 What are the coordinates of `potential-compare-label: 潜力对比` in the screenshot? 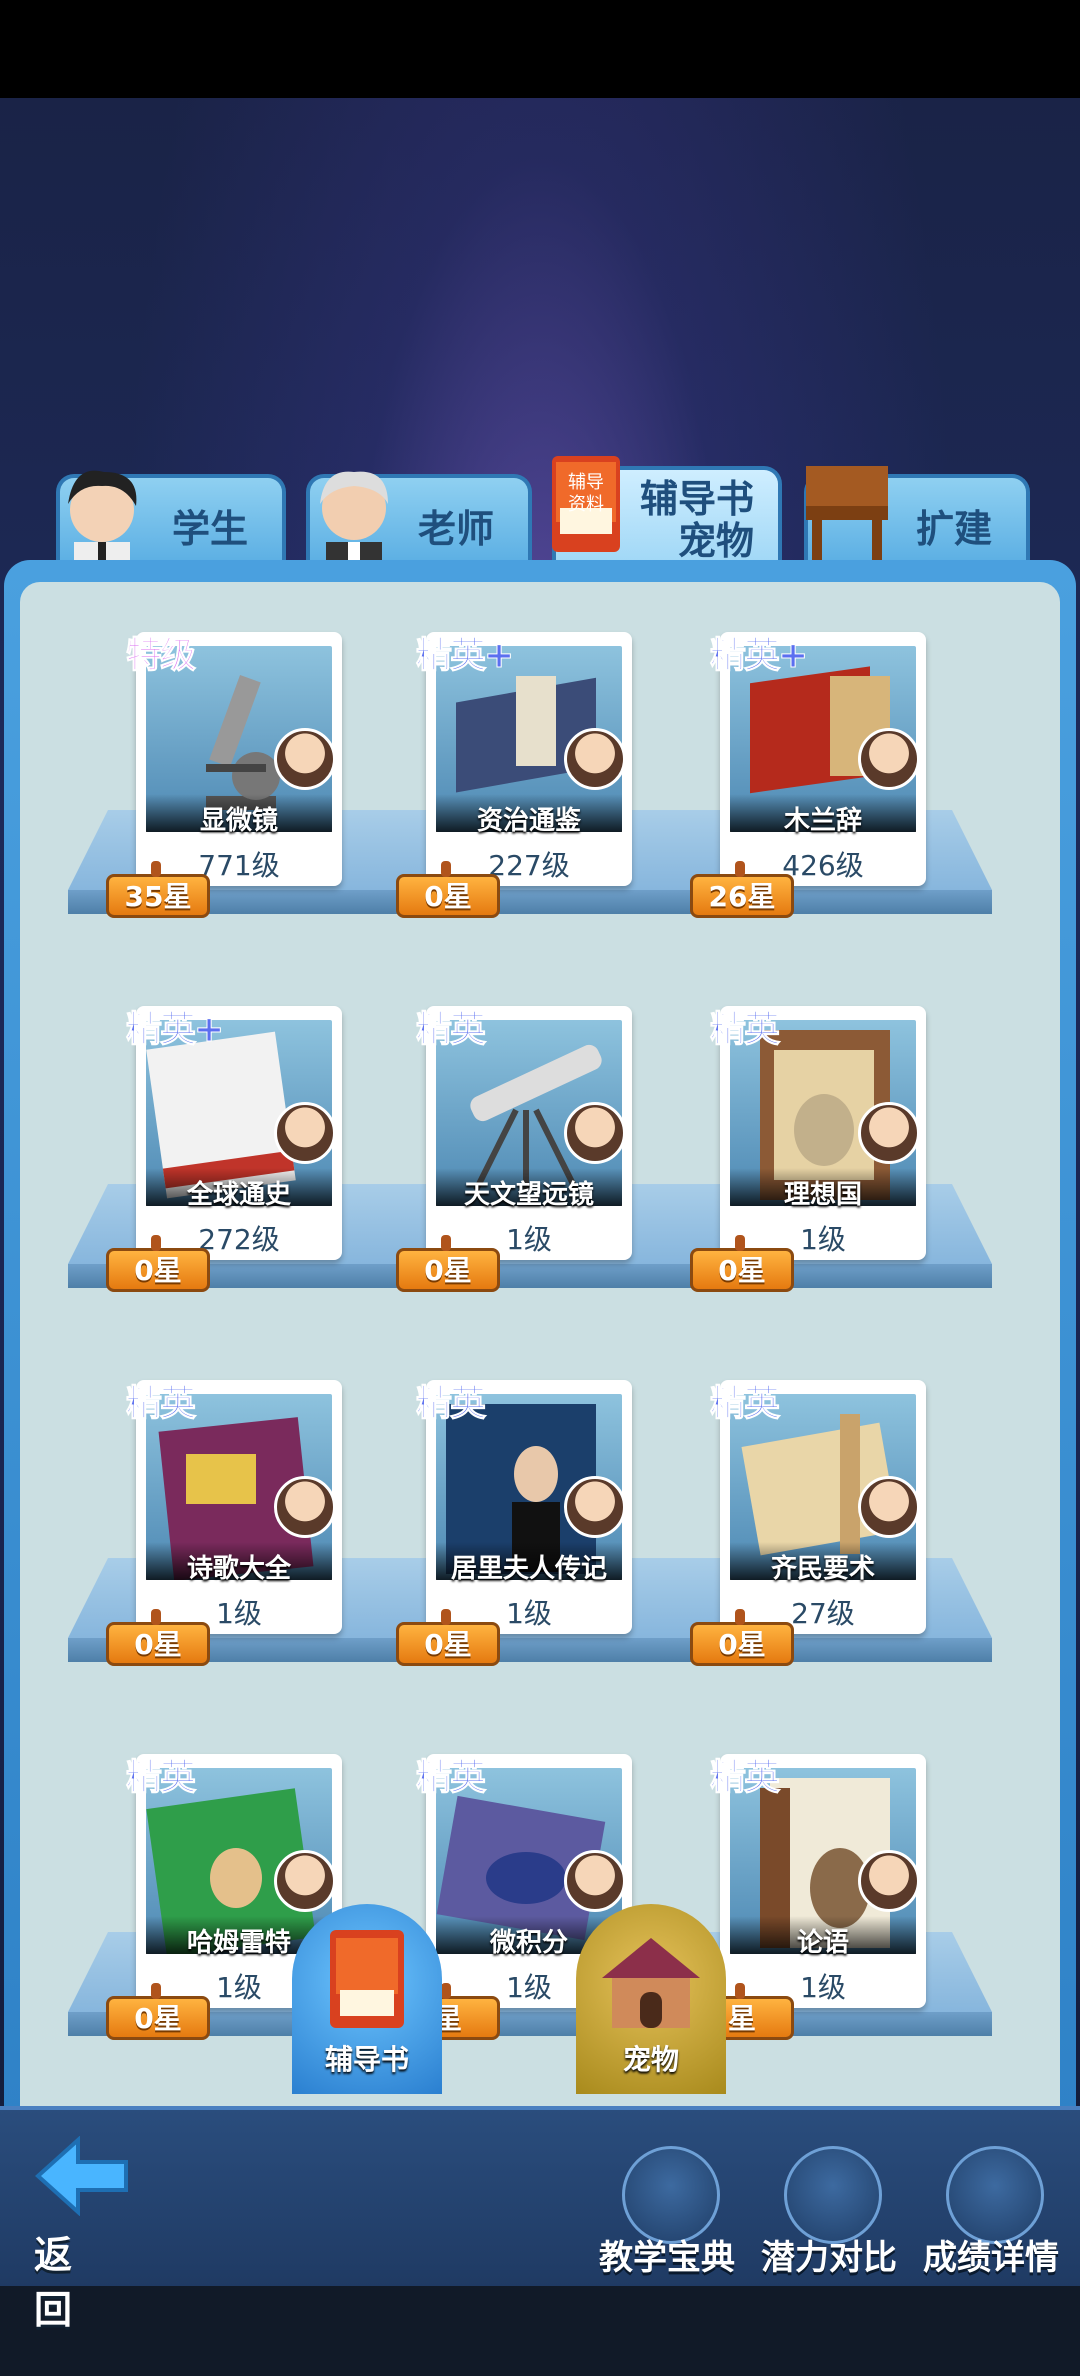 It's located at (829, 2258).